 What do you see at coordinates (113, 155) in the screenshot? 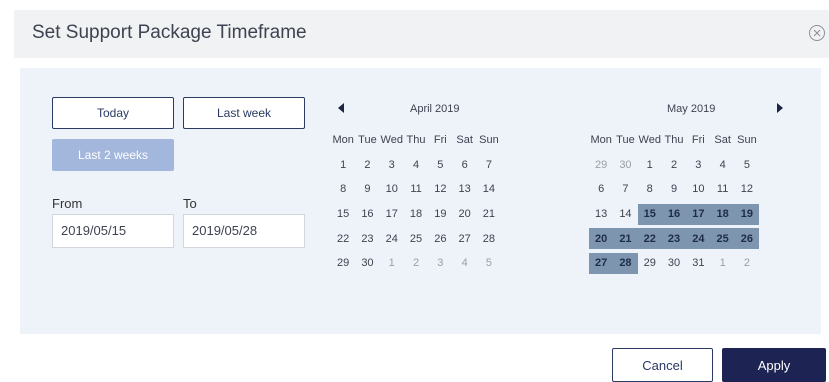
I see `last-2-weeks-button: Last 2 weeks` at bounding box center [113, 155].